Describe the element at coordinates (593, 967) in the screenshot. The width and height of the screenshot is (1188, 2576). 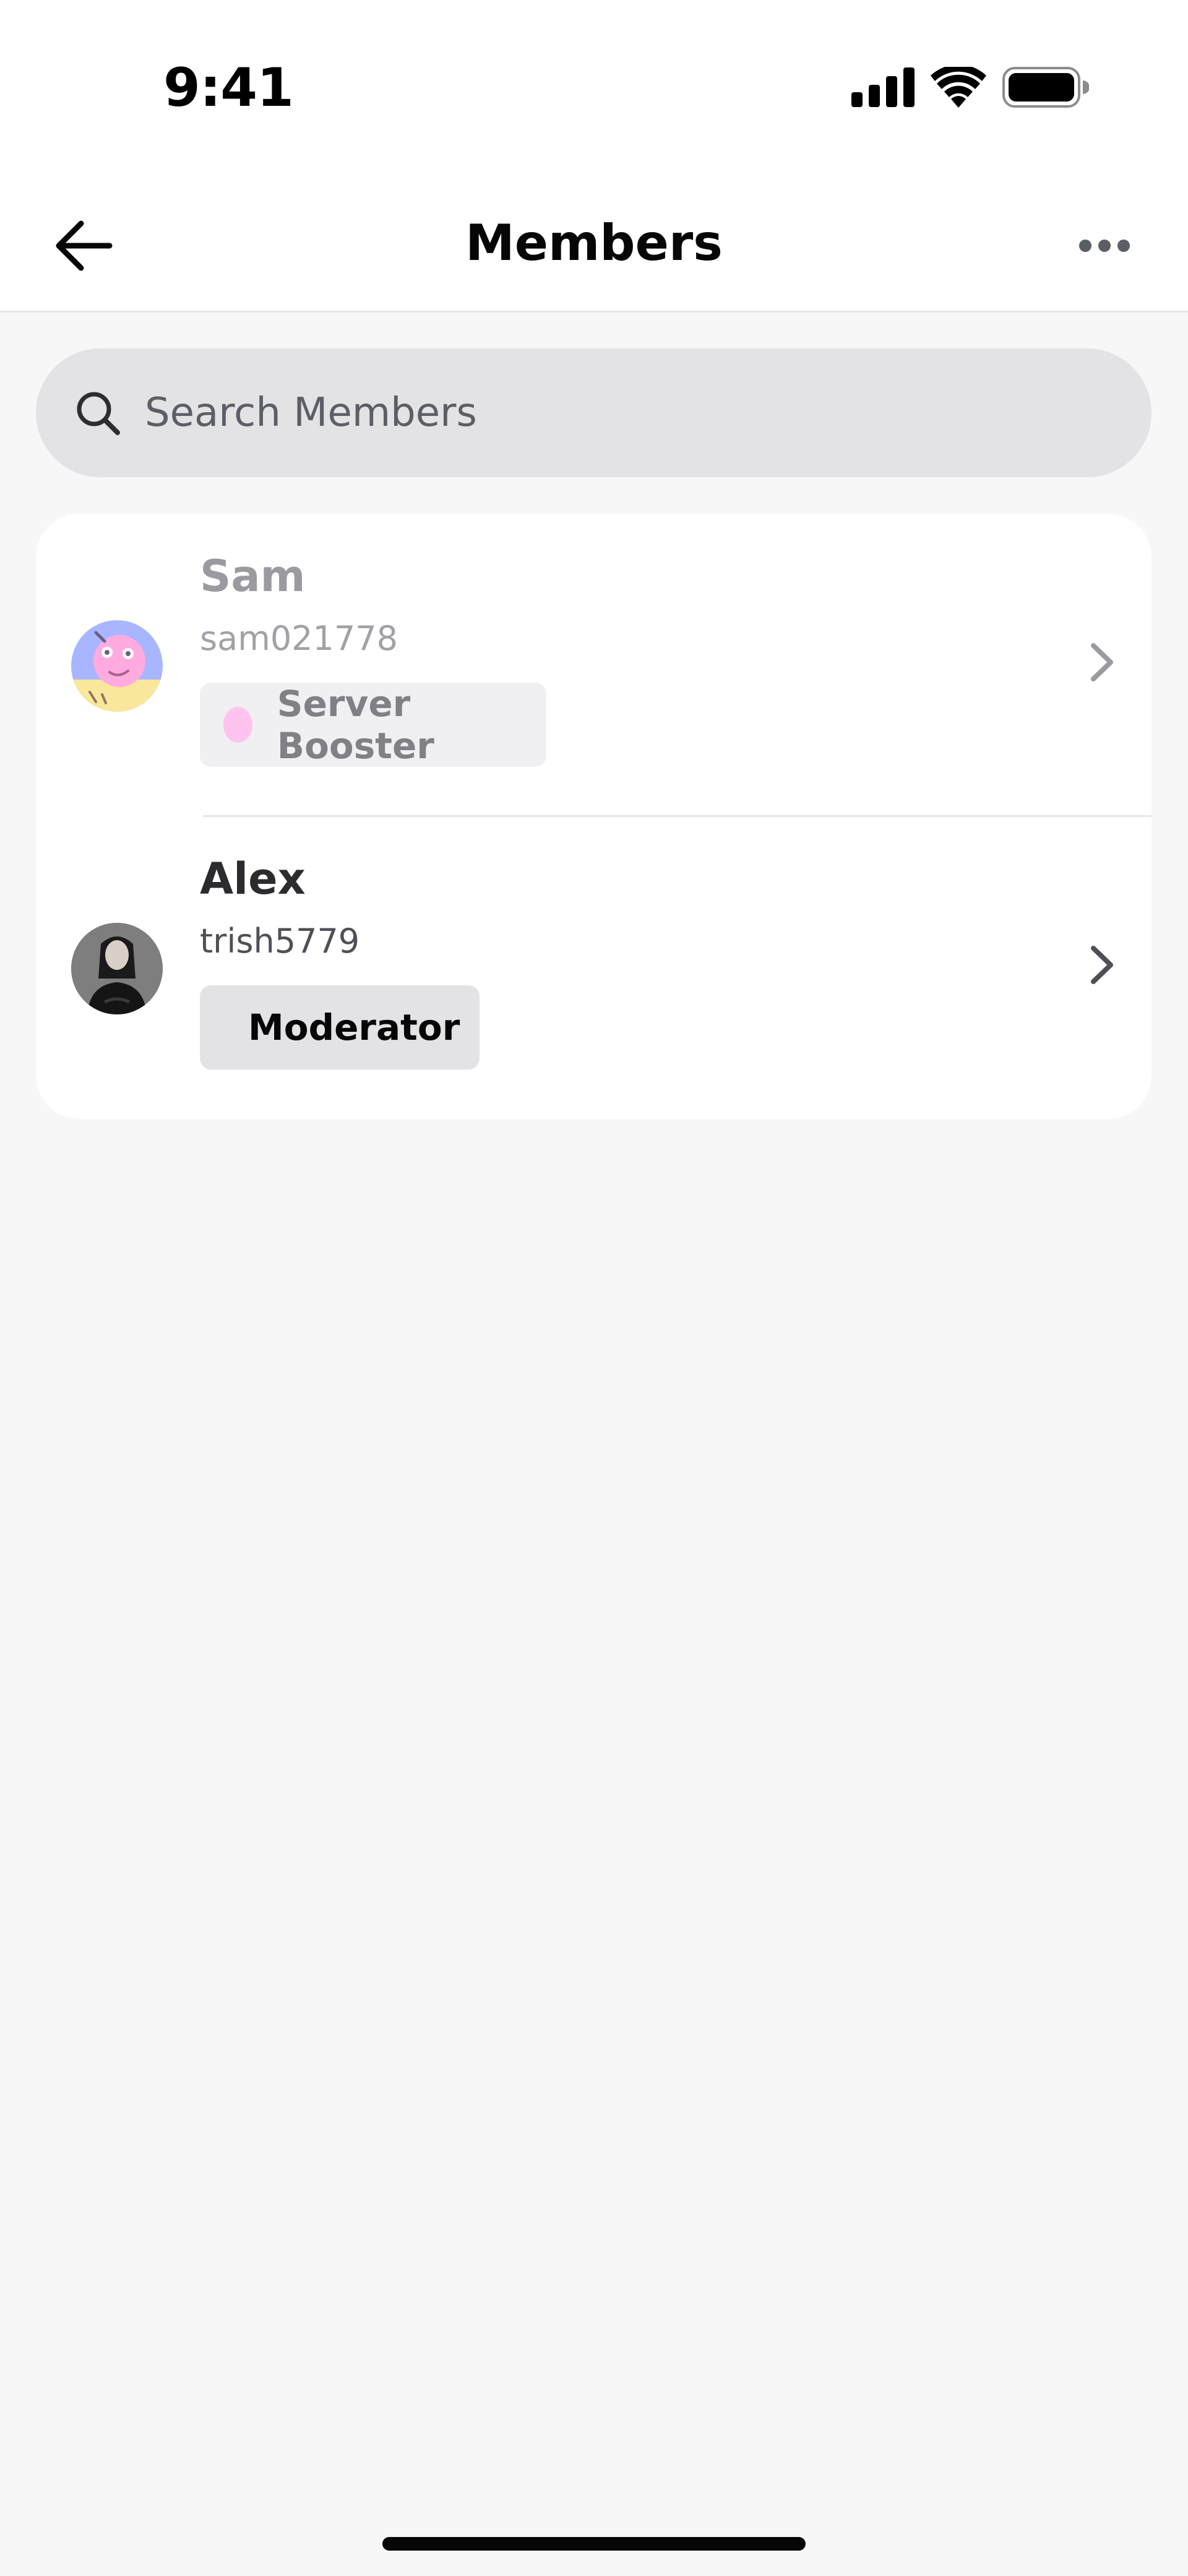
I see `member-row-alex: Alex trish5779 Moderator` at that location.